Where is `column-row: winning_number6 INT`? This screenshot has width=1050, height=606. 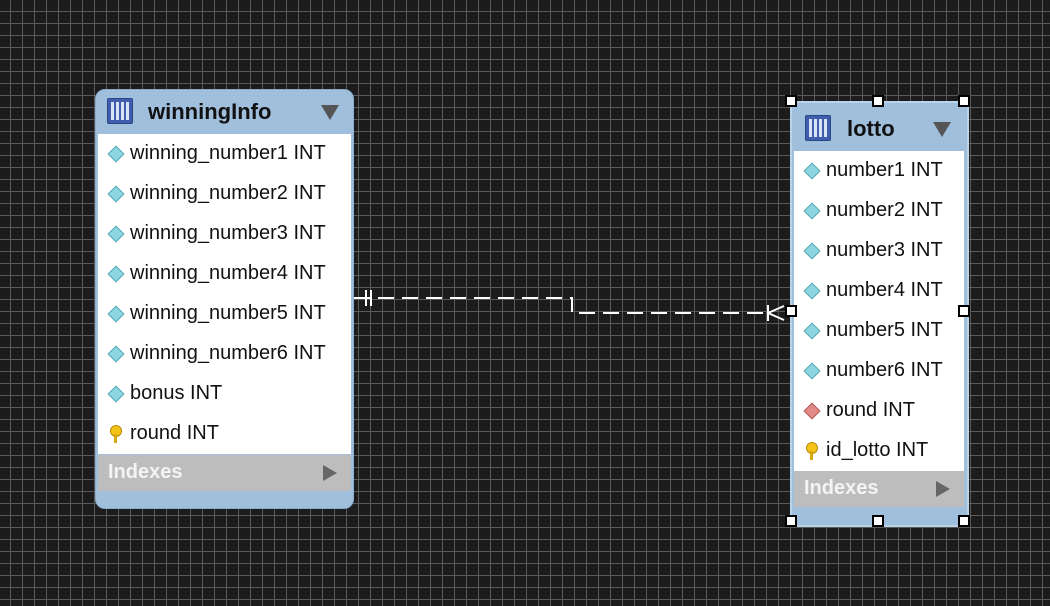
column-row: winning_number6 INT is located at coordinates (224, 354).